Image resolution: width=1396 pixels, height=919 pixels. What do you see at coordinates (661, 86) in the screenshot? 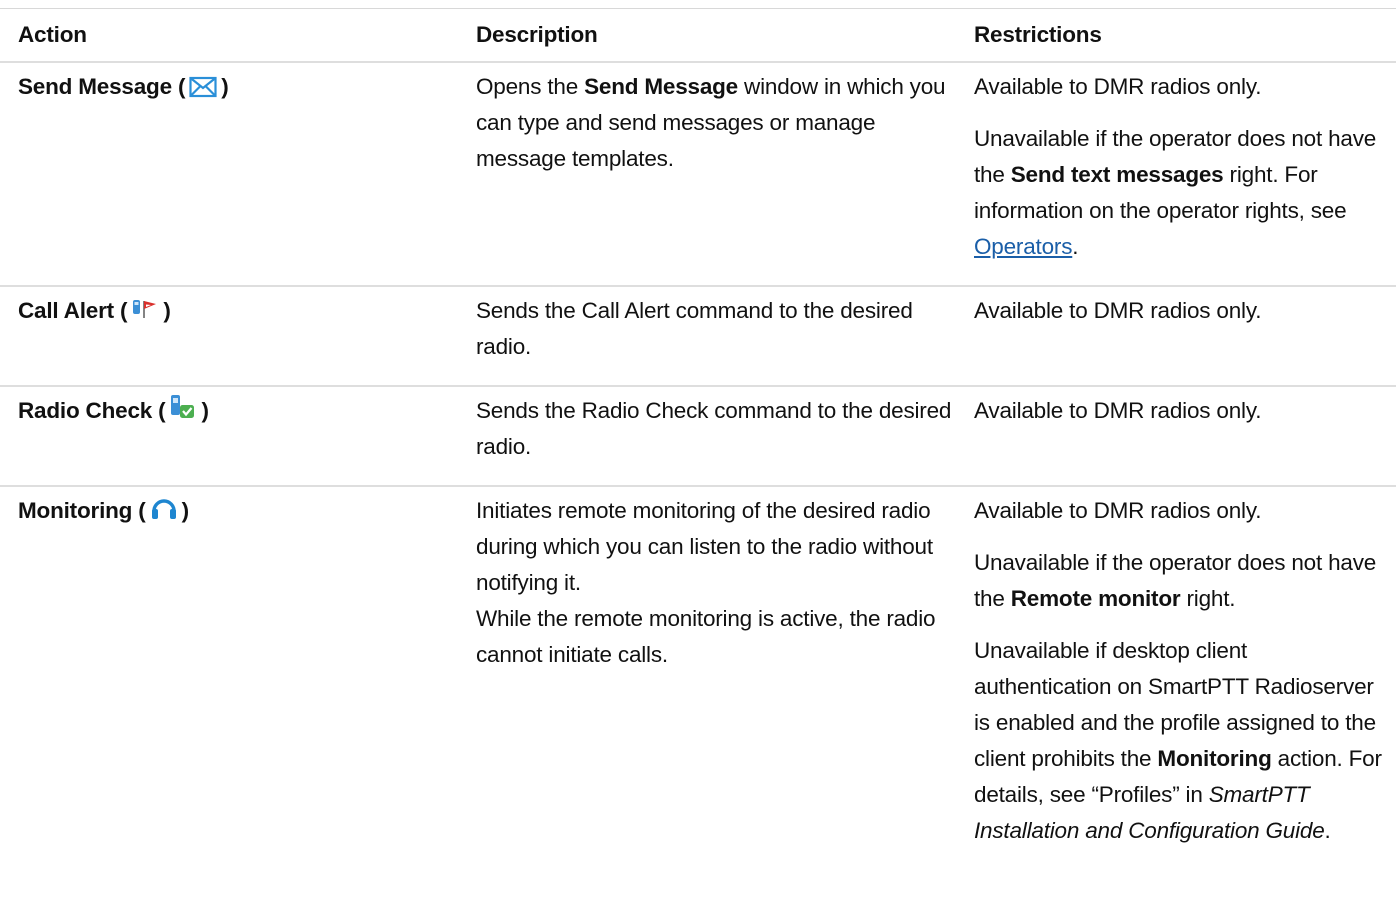
I see `window-name: Send Message` at bounding box center [661, 86].